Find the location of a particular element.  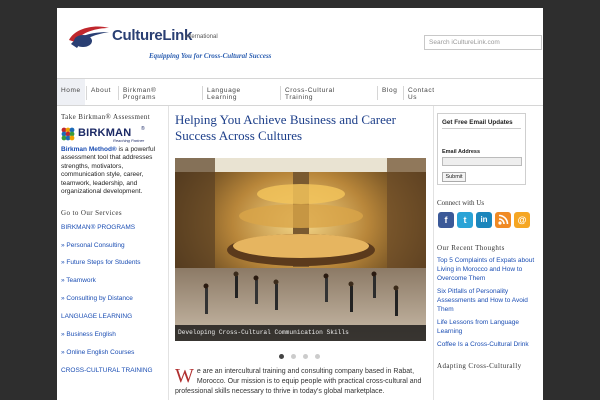

birkman-logo: BIRKMAN ® Reaching Partner is located at coordinates (113, 135).